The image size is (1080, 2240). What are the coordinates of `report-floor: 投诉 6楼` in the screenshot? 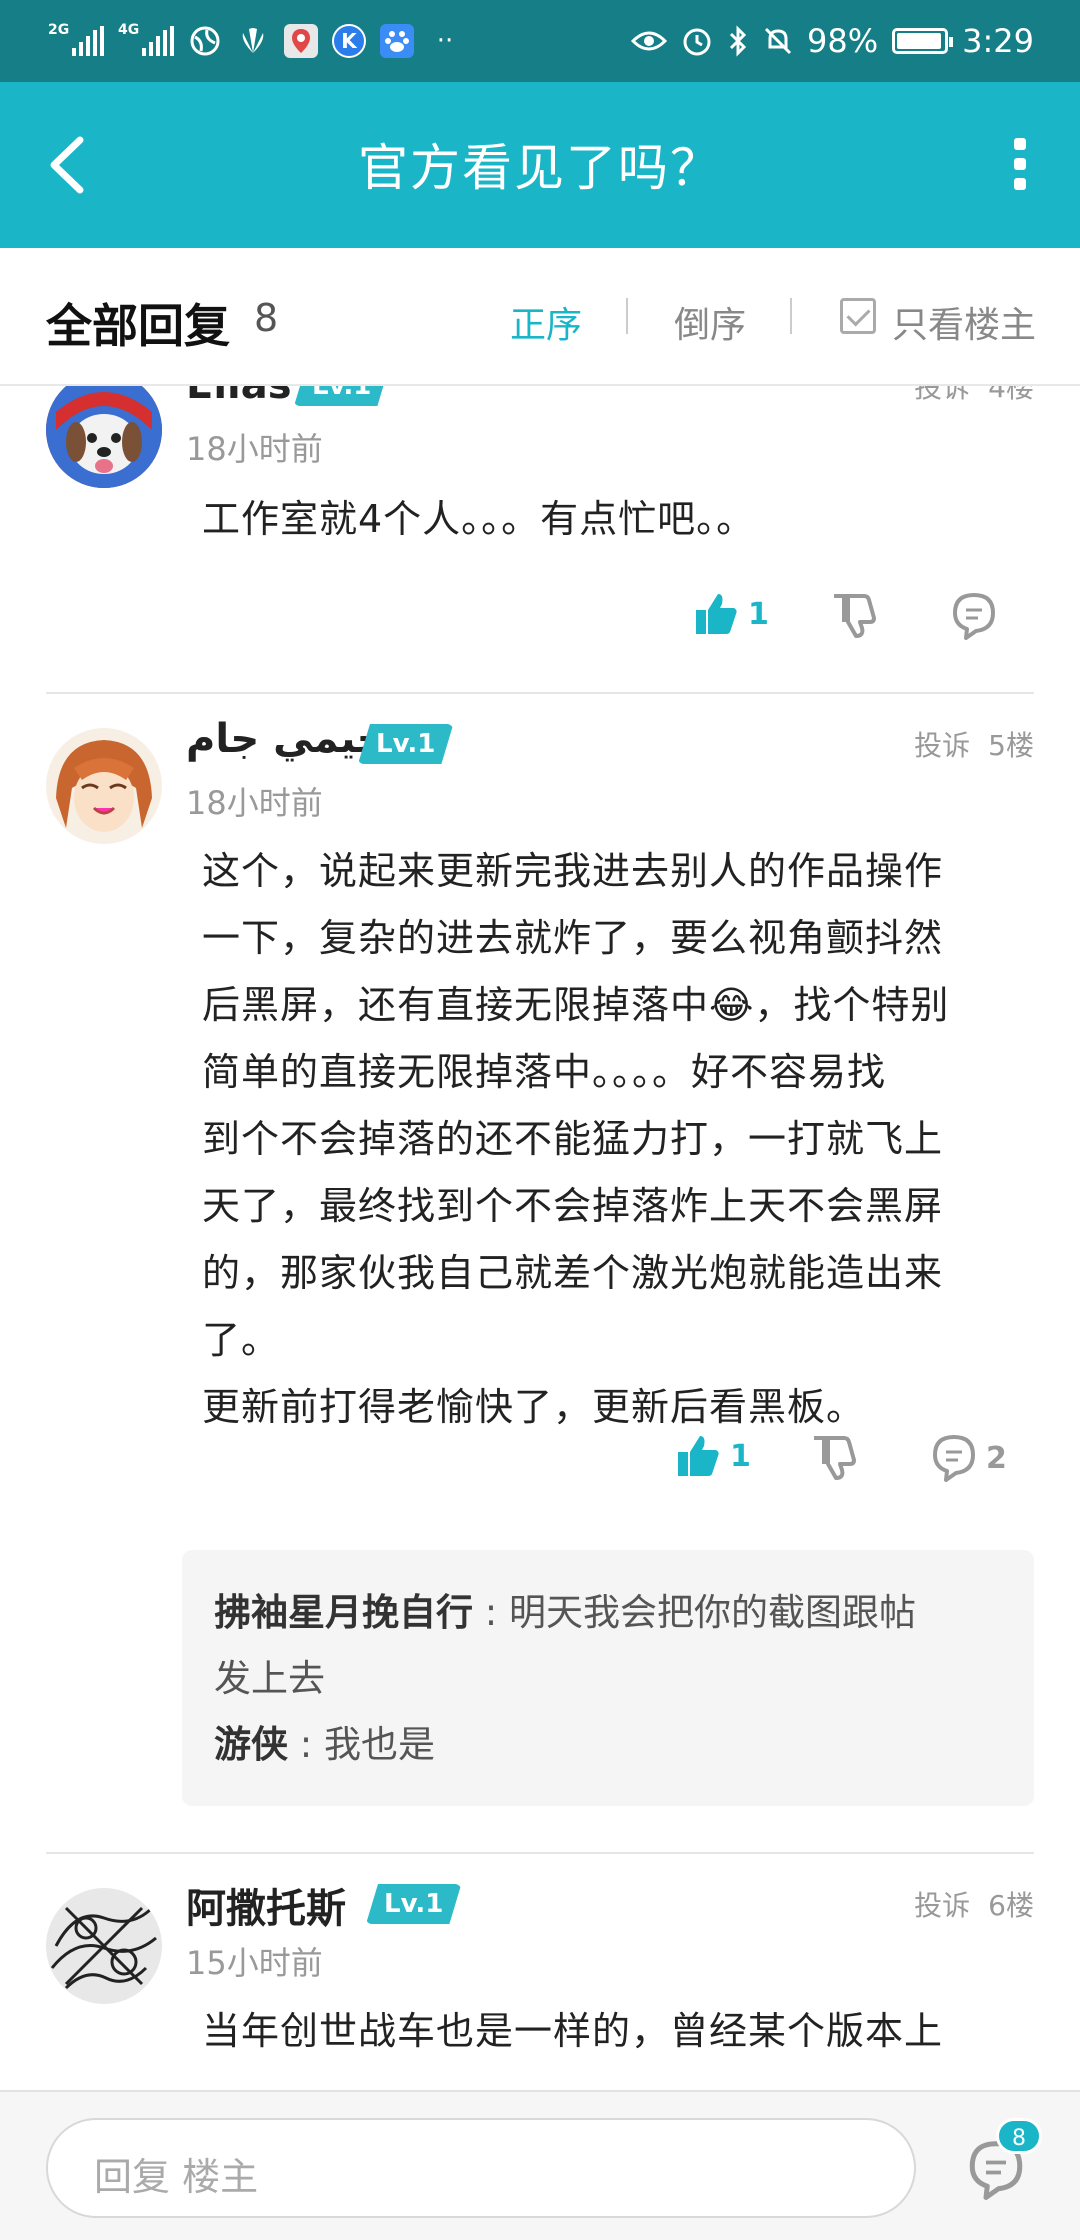 It's located at (965, 1904).